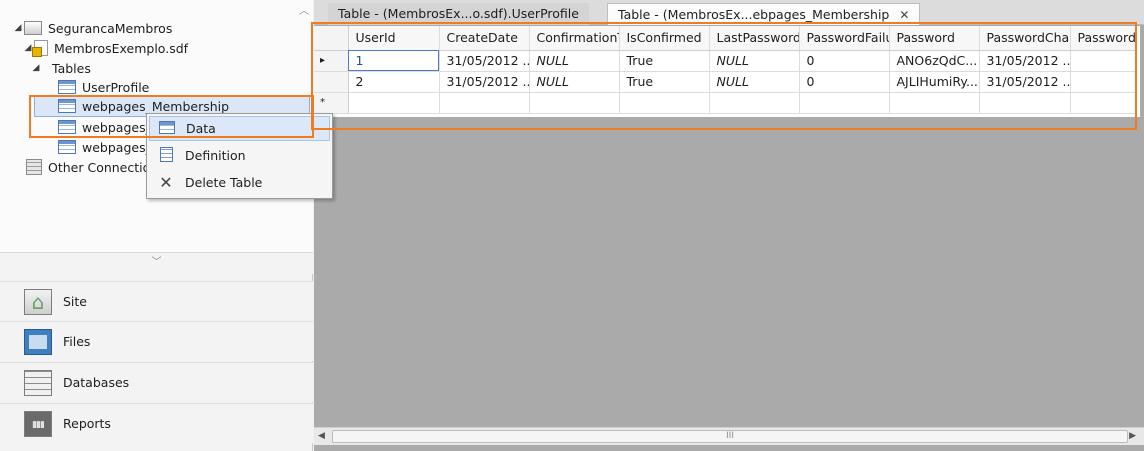  I want to click on scroll-right-arrow-icon: ▶, so click(1132, 436).